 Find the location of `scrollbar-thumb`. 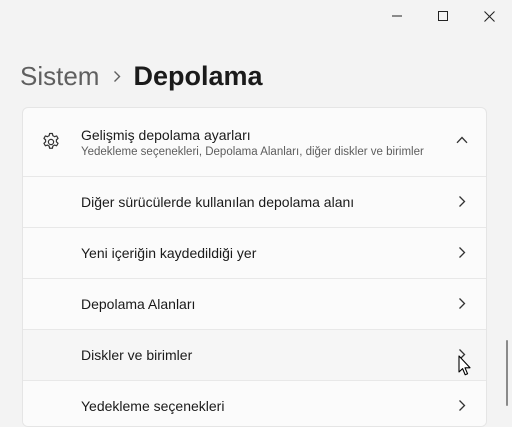

scrollbar-thumb is located at coordinates (507, 373).